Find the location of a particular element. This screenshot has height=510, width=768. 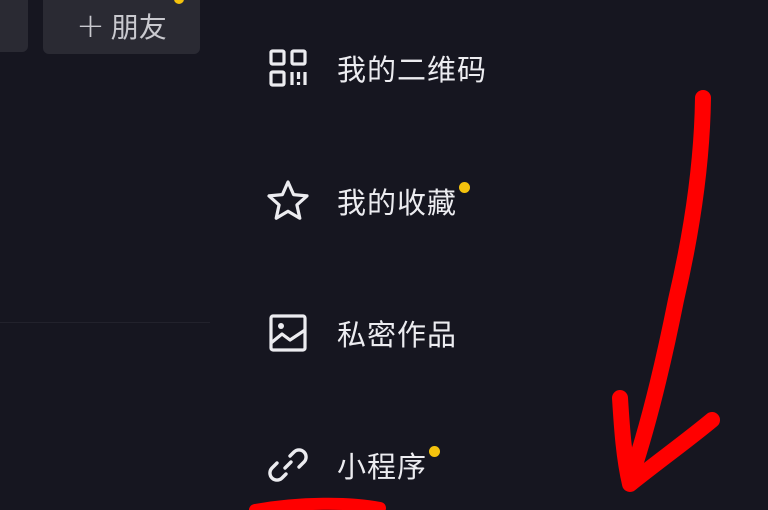

plus-icon: + is located at coordinates (90, 26).